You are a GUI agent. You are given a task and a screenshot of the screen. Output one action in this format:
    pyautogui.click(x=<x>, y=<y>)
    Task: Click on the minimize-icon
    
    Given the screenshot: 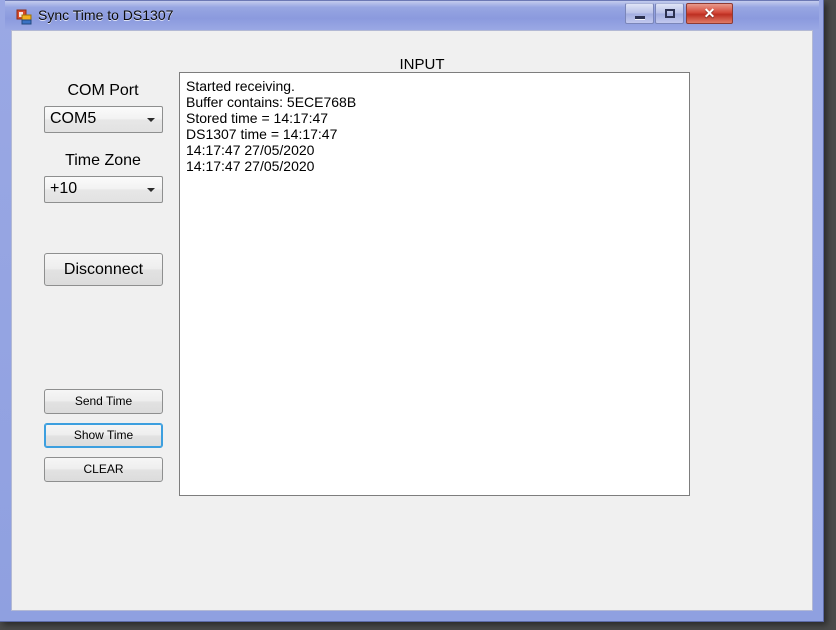 What is the action you would take?
    pyautogui.click(x=640, y=17)
    